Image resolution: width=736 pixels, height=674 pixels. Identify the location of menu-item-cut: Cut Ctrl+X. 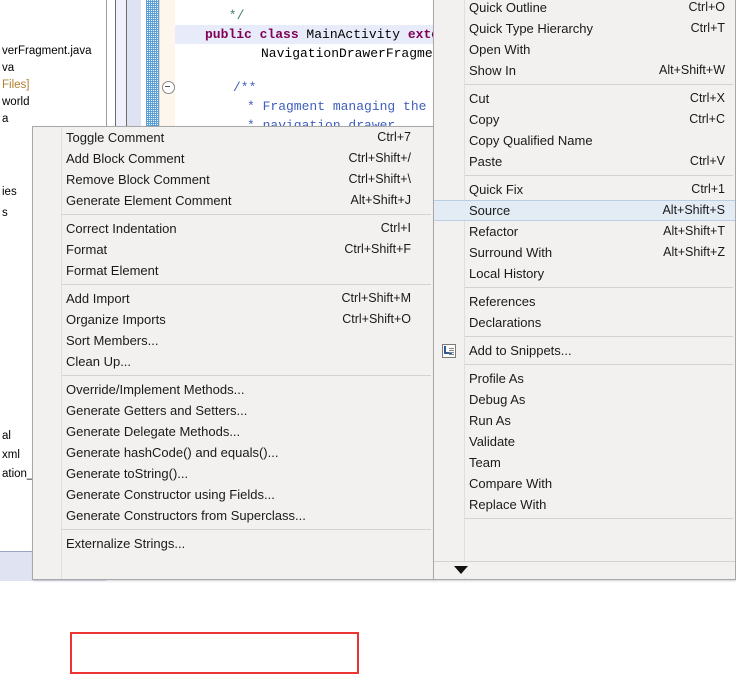
(584, 98).